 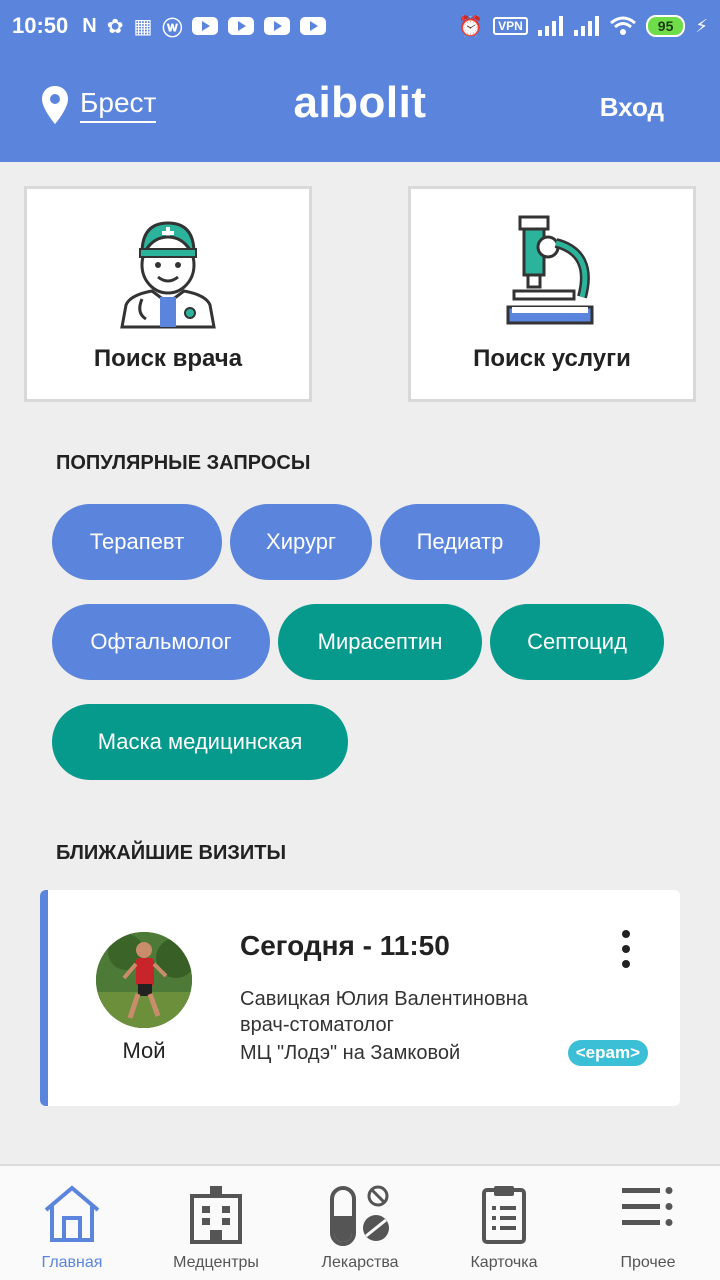 I want to click on status-bar: 10:50 N ✿ ▦ ⓦ ⏰ VPN 95 ⚡, so click(x=360, y=26).